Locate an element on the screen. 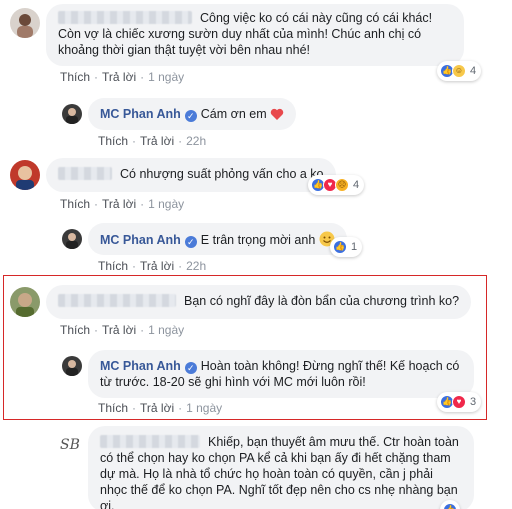 The image size is (512, 509). reaction-summary: 👍 ♥ ☹ 4 is located at coordinates (336, 185).